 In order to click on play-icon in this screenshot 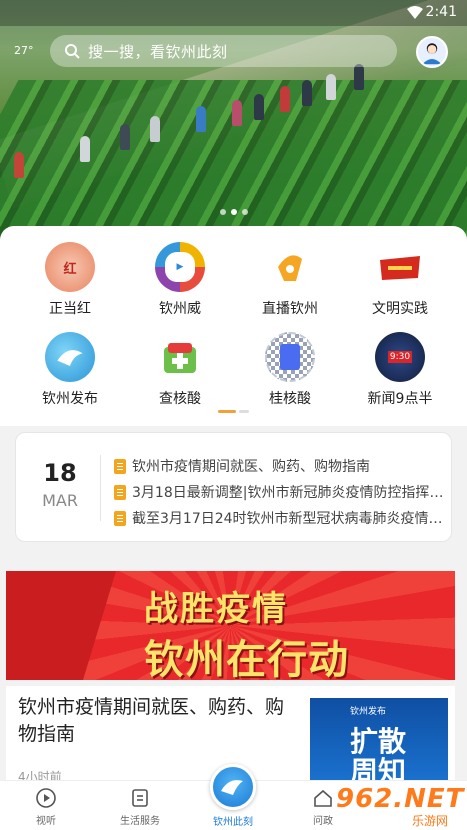, I will do `click(46, 798)`.